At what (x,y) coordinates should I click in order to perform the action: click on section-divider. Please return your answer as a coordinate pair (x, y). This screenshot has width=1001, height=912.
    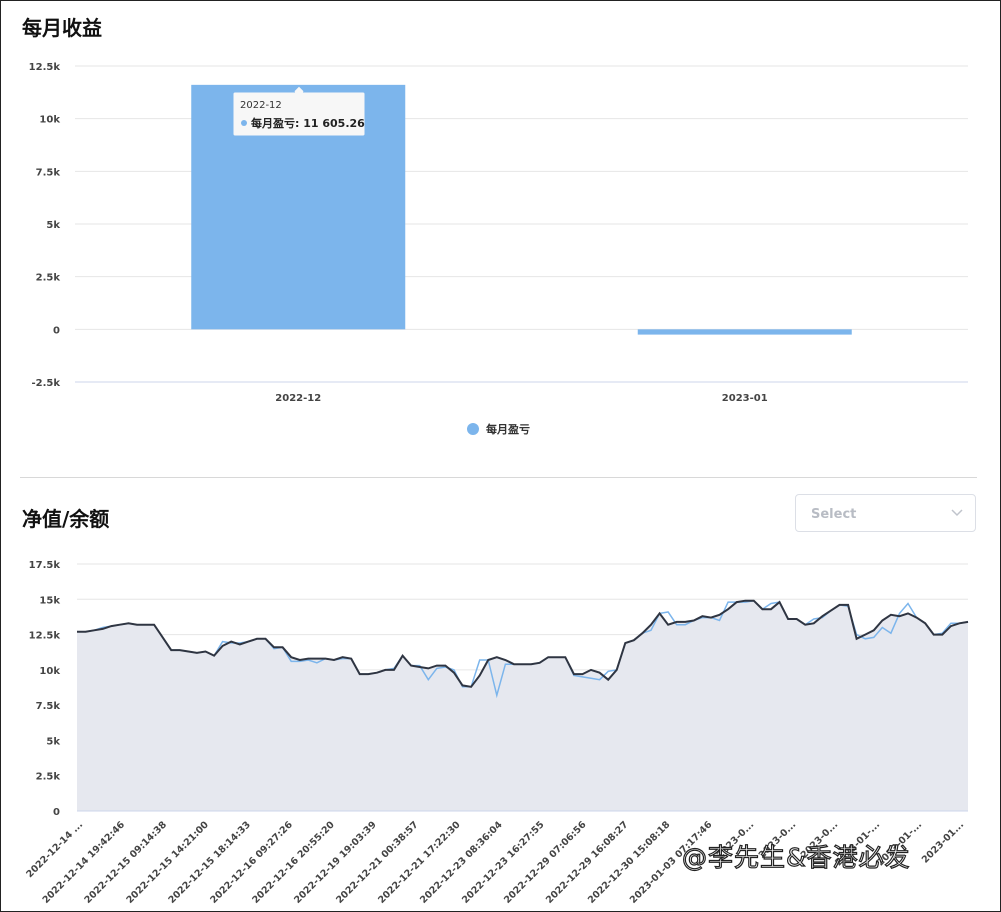
    Looking at the image, I should click on (498, 477).